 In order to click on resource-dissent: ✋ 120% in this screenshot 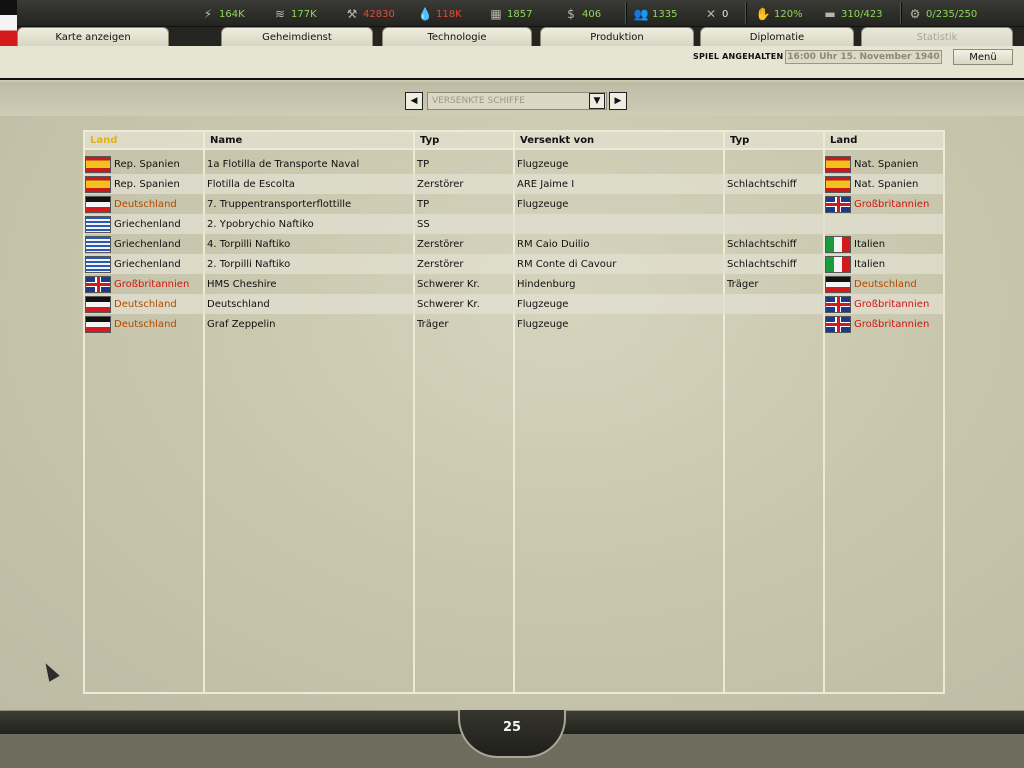, I will do `click(779, 14)`.